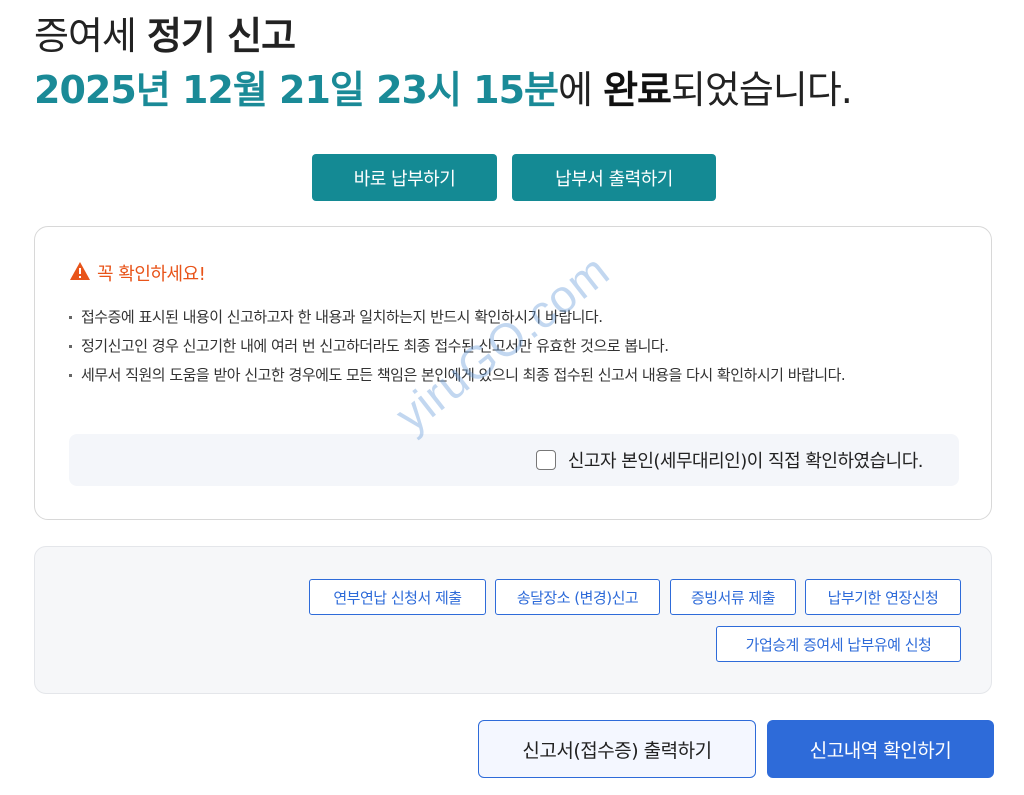 This screenshot has height=795, width=1024. Describe the element at coordinates (581, 90) in the screenshot. I see `title-connector: 에` at that location.